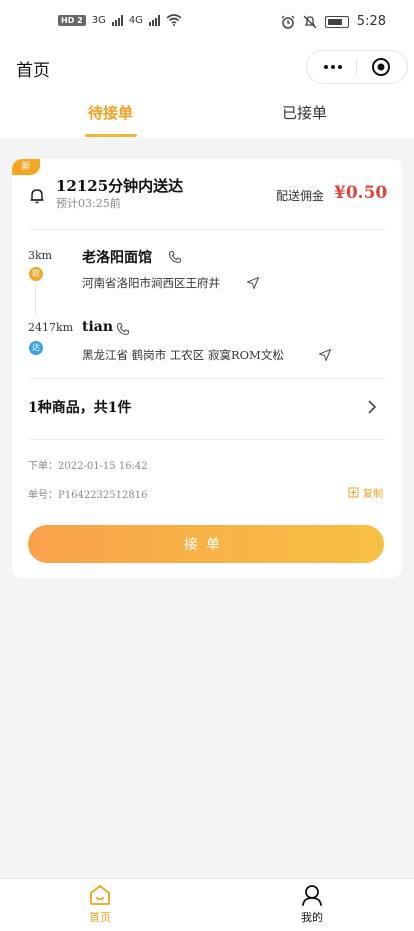  Describe the element at coordinates (206, 544) in the screenshot. I see `accept-order-button: 接单` at that location.